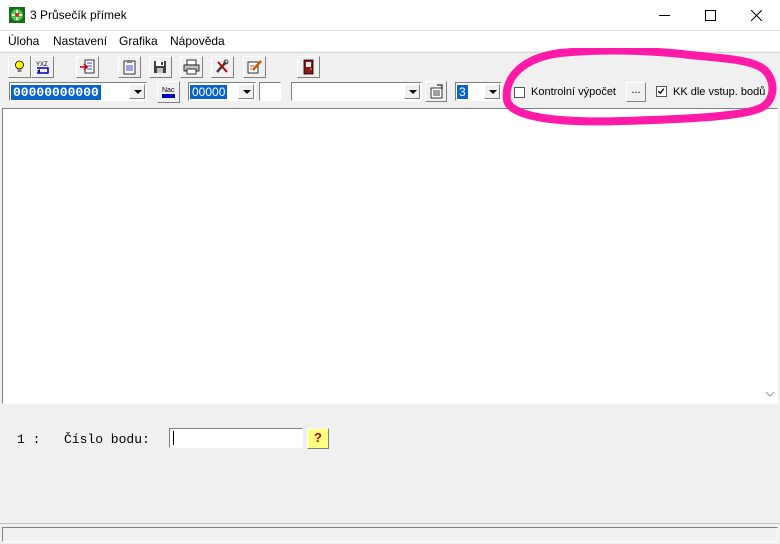 This screenshot has height=544, width=780. Describe the element at coordinates (173, 438) in the screenshot. I see `text-caret` at that location.